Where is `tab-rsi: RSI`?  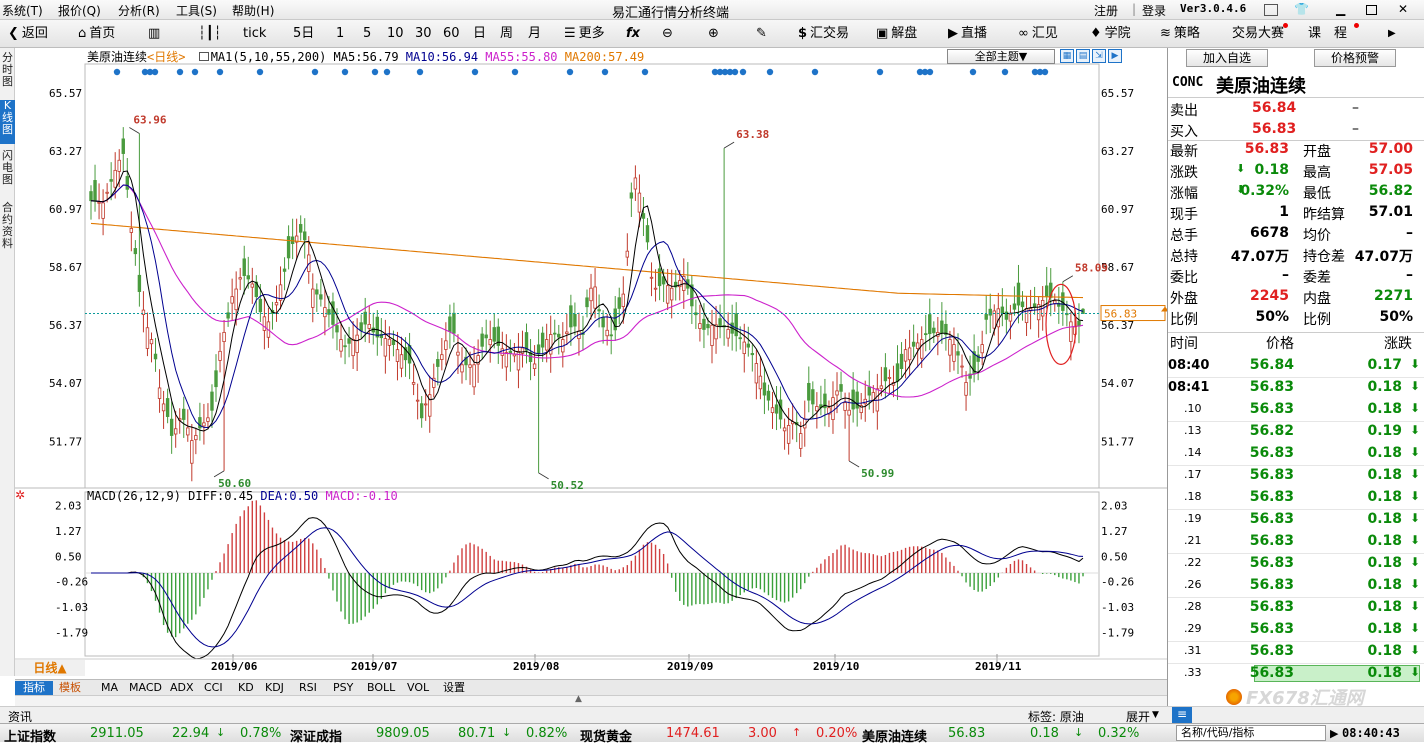
tab-rsi: RSI is located at coordinates (308, 688).